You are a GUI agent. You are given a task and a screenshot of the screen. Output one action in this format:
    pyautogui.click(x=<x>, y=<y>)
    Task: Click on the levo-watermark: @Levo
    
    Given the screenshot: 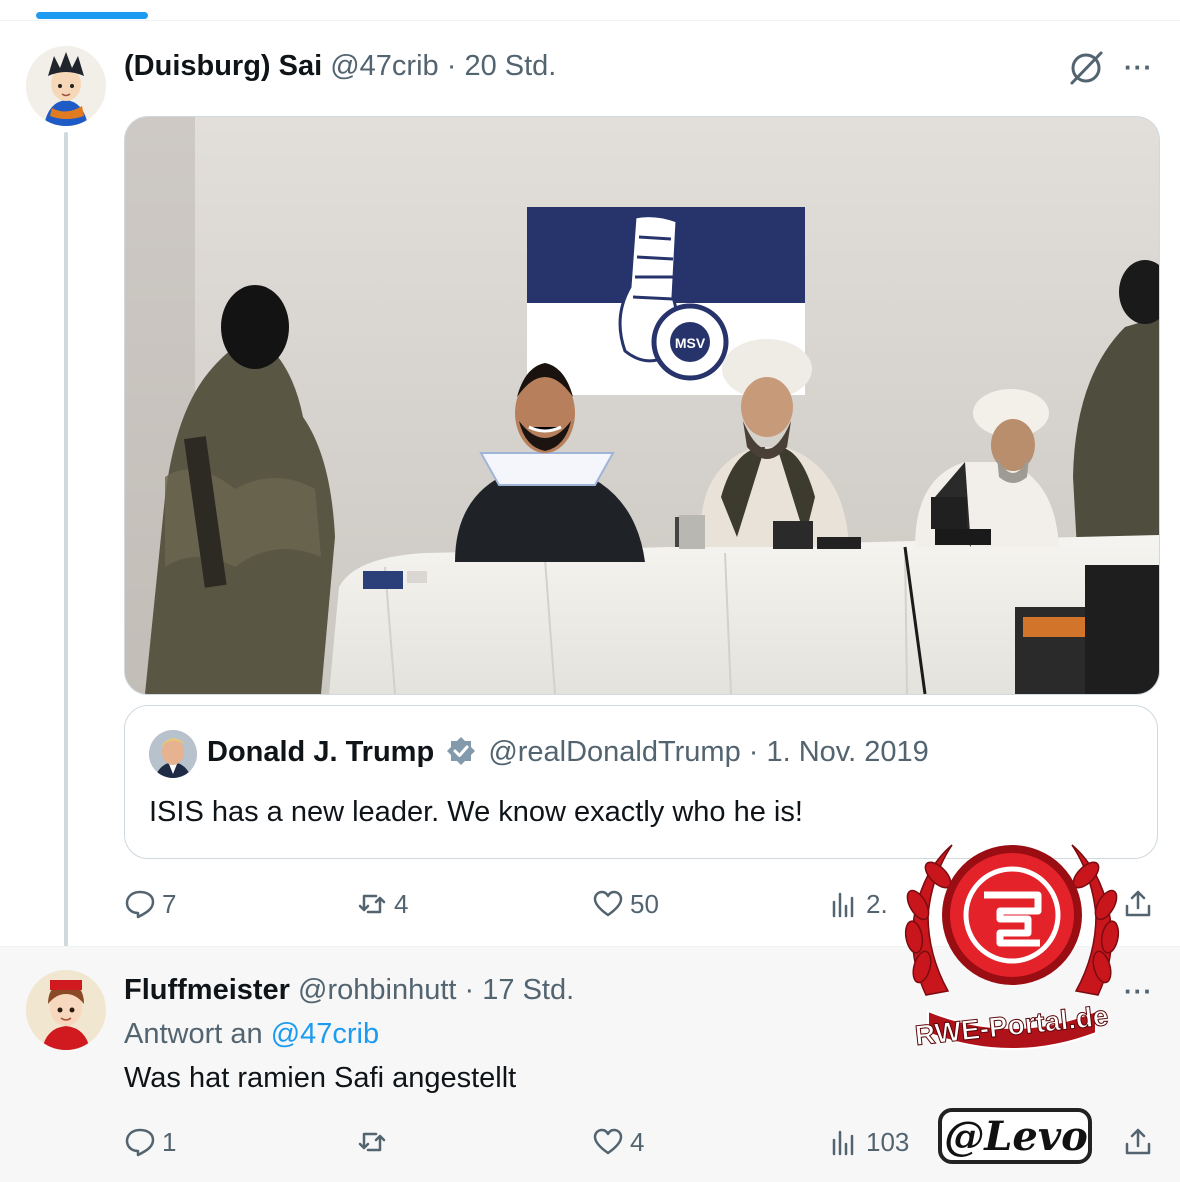 What is the action you would take?
    pyautogui.click(x=1015, y=1136)
    